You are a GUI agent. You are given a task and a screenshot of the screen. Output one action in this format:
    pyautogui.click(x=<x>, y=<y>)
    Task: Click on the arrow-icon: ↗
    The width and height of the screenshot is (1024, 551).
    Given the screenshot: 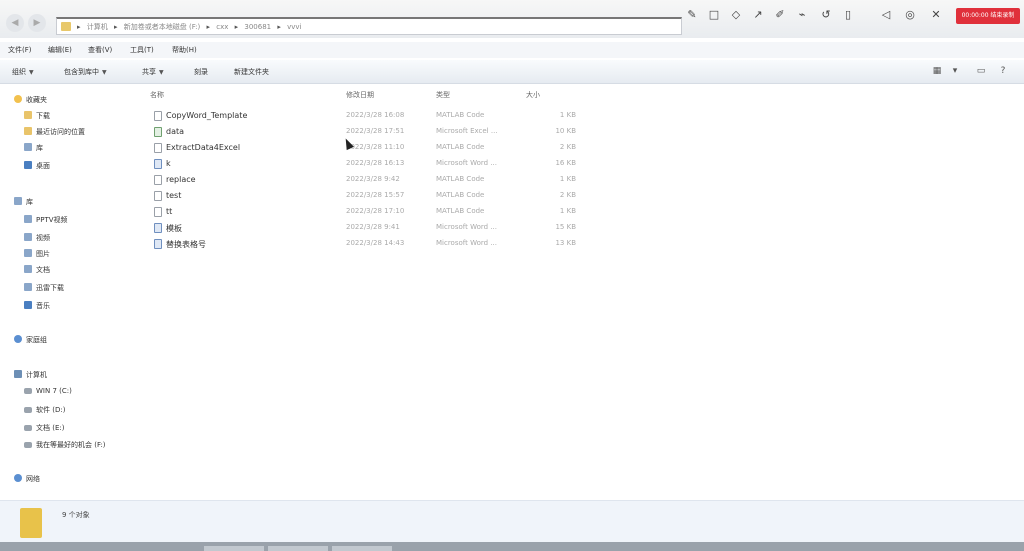 What is the action you would take?
    pyautogui.click(x=758, y=15)
    